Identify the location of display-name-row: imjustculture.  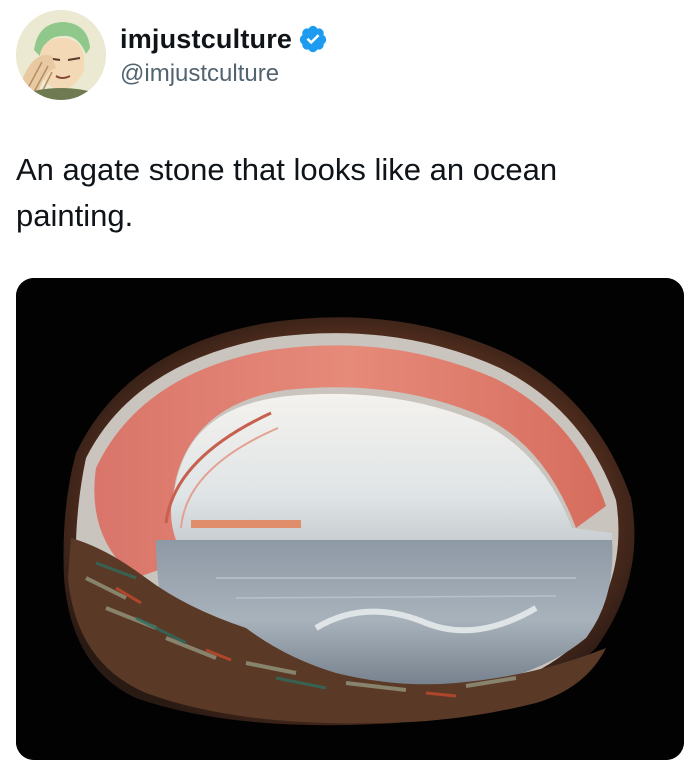
(224, 39).